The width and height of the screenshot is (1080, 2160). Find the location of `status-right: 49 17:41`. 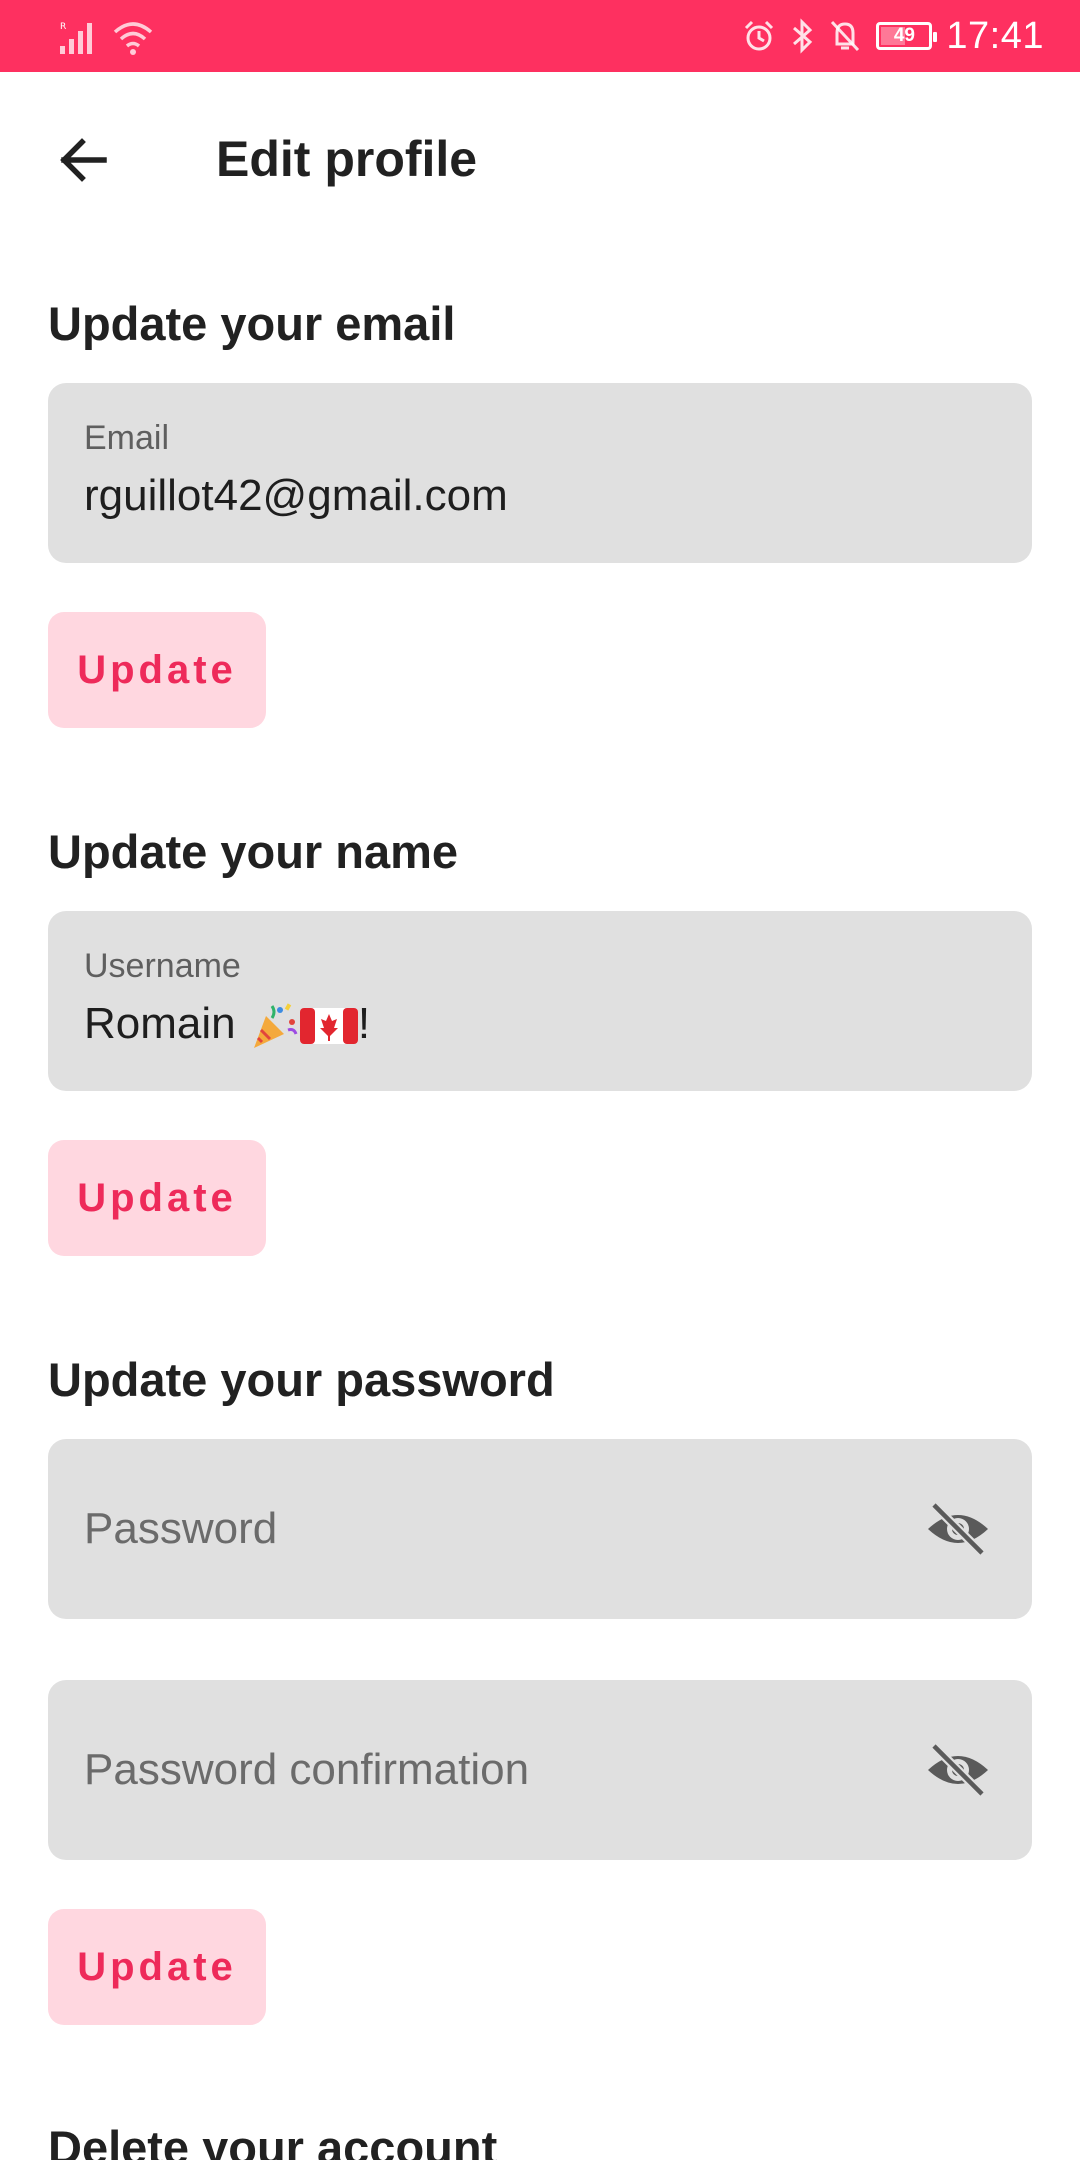

status-right: 49 17:41 is located at coordinates (893, 36).